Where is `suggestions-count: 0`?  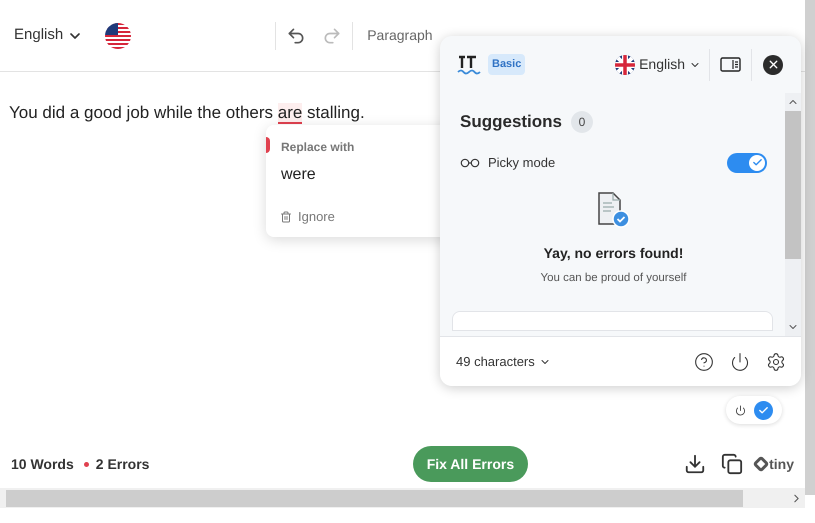 suggestions-count: 0 is located at coordinates (582, 121).